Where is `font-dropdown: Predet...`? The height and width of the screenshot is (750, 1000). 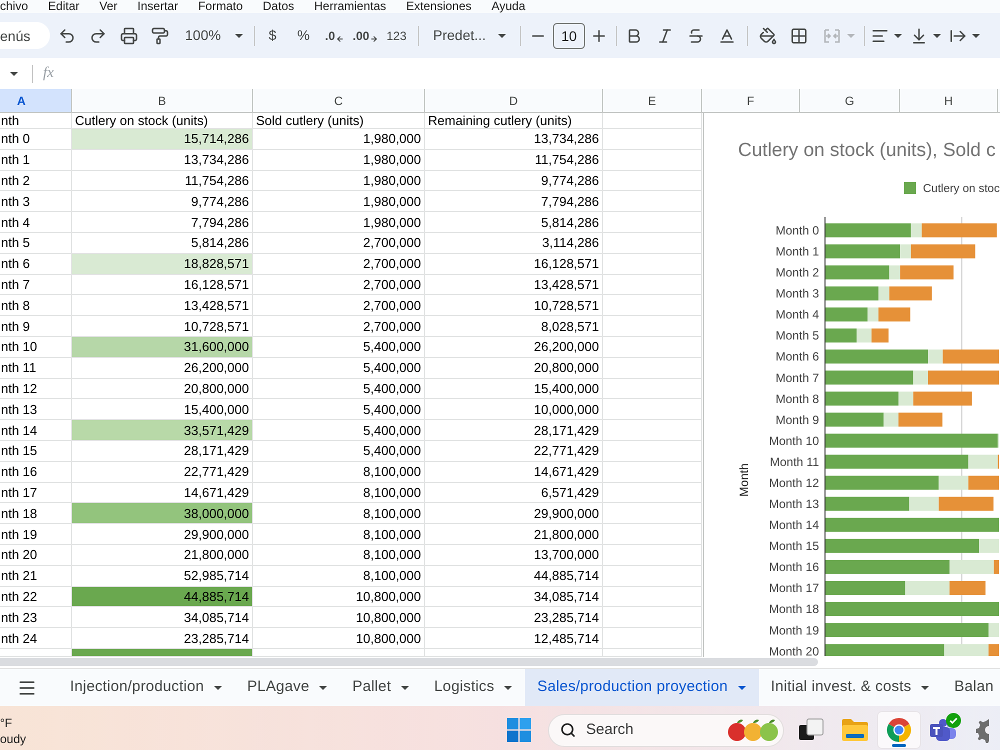 font-dropdown: Predet... is located at coordinates (467, 36).